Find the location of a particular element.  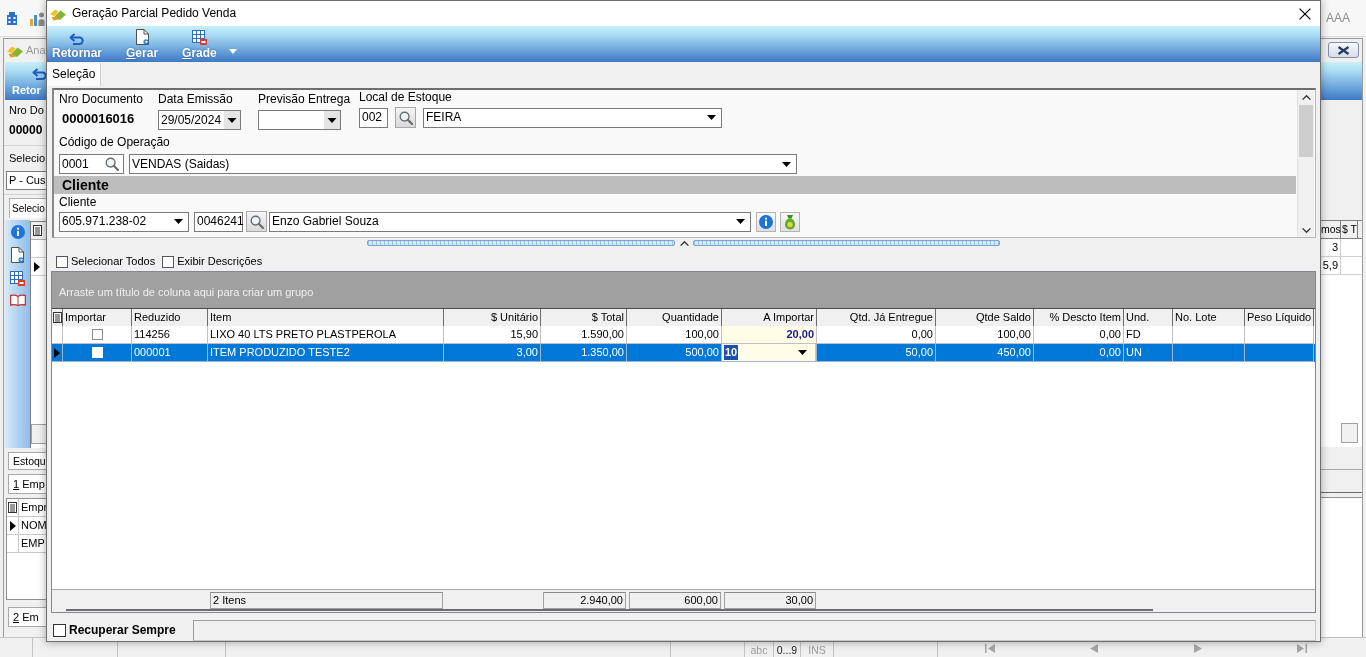

code-field: 0046241 is located at coordinates (218, 221).